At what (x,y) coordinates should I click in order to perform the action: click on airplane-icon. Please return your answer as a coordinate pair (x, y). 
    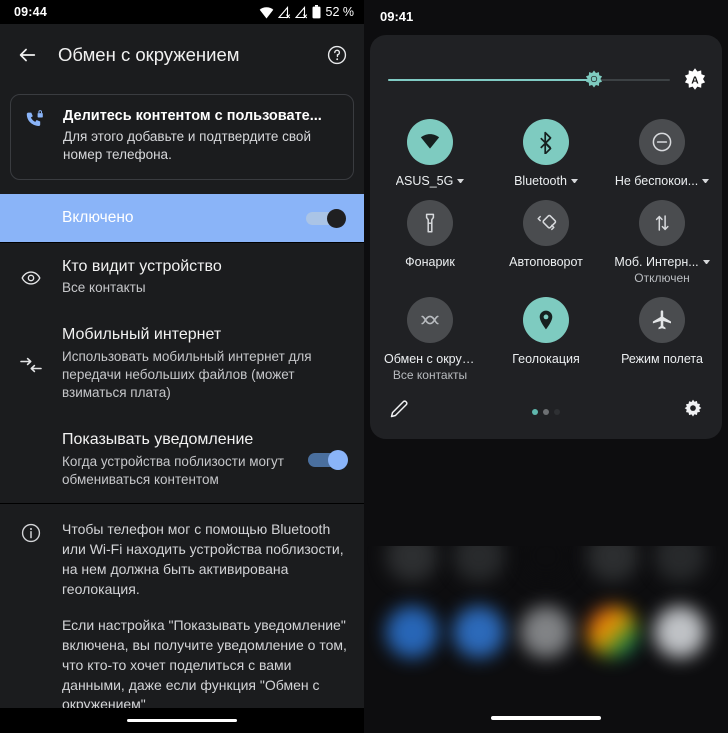
    Looking at the image, I should click on (662, 320).